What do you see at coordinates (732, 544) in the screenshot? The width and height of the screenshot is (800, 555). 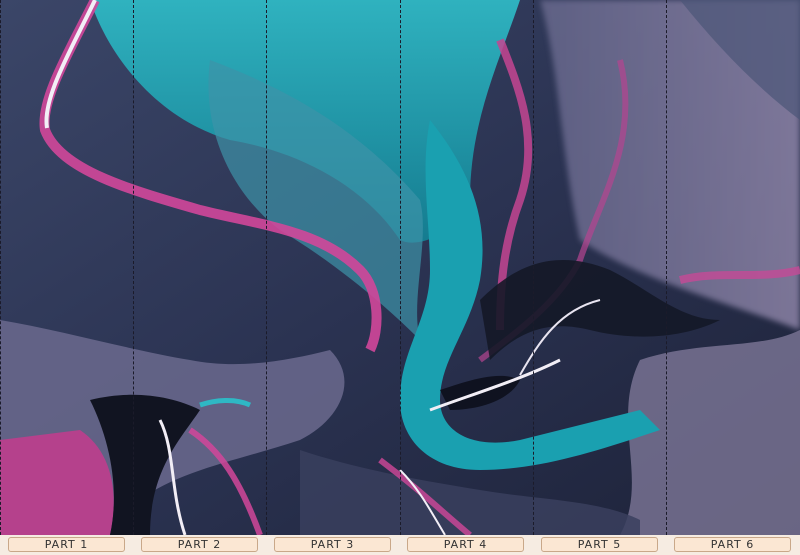 I see `panel-label-part-6: PART 6` at bounding box center [732, 544].